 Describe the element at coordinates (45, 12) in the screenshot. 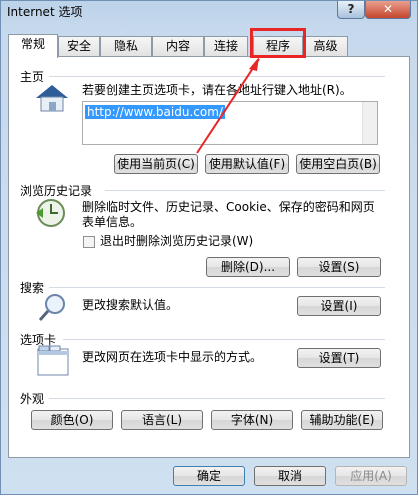

I see `window-title: Internet 选项` at that location.